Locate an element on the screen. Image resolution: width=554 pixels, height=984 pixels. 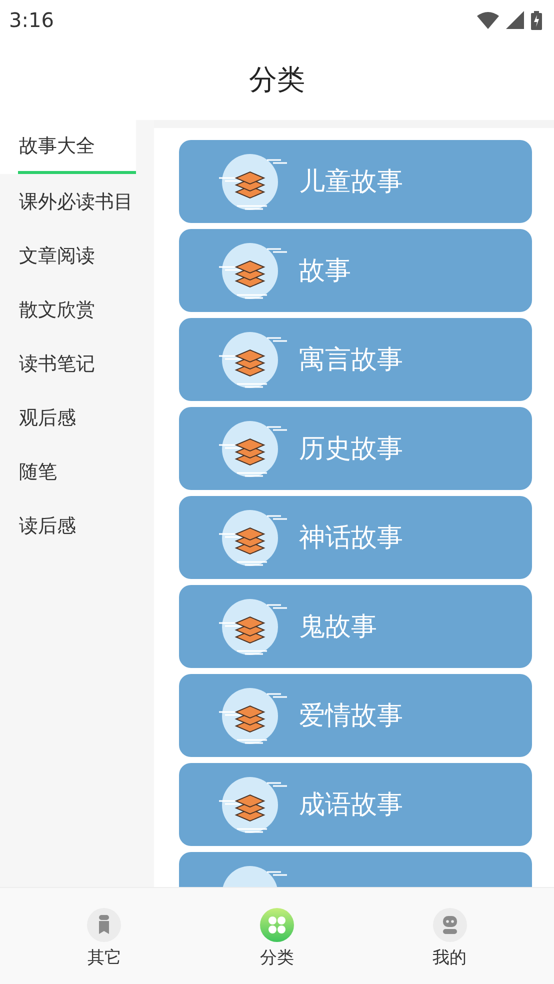
nav-tab: 分类 is located at coordinates (276, 936).